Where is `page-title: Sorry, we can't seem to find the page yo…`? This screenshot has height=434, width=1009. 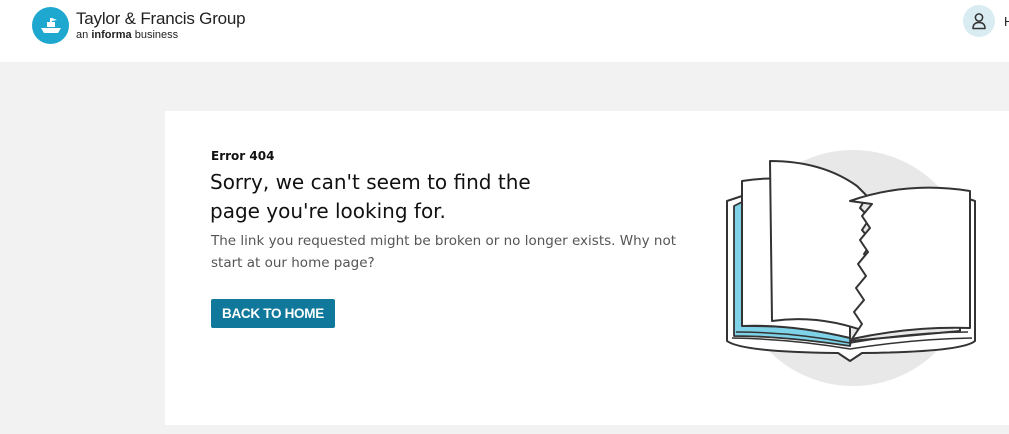 page-title: Sorry, we can't seem to find the page yo… is located at coordinates (370, 196).